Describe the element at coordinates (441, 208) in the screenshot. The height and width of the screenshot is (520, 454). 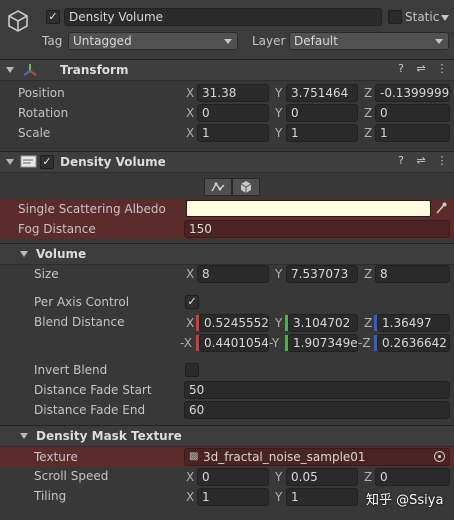
I see `eyedropper-icon` at that location.